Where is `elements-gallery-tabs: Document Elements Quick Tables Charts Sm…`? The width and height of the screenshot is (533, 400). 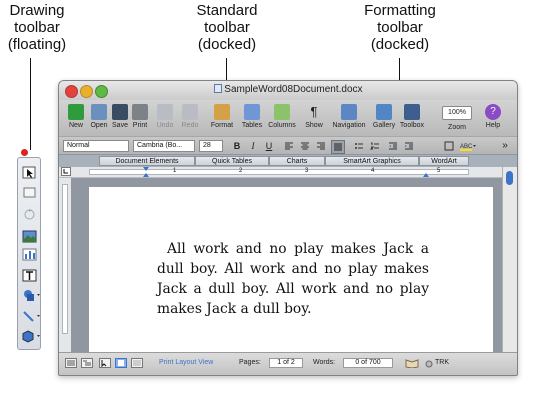
elements-gallery-tabs: Document Elements Quick Tables Charts Sm… is located at coordinates (288, 160).